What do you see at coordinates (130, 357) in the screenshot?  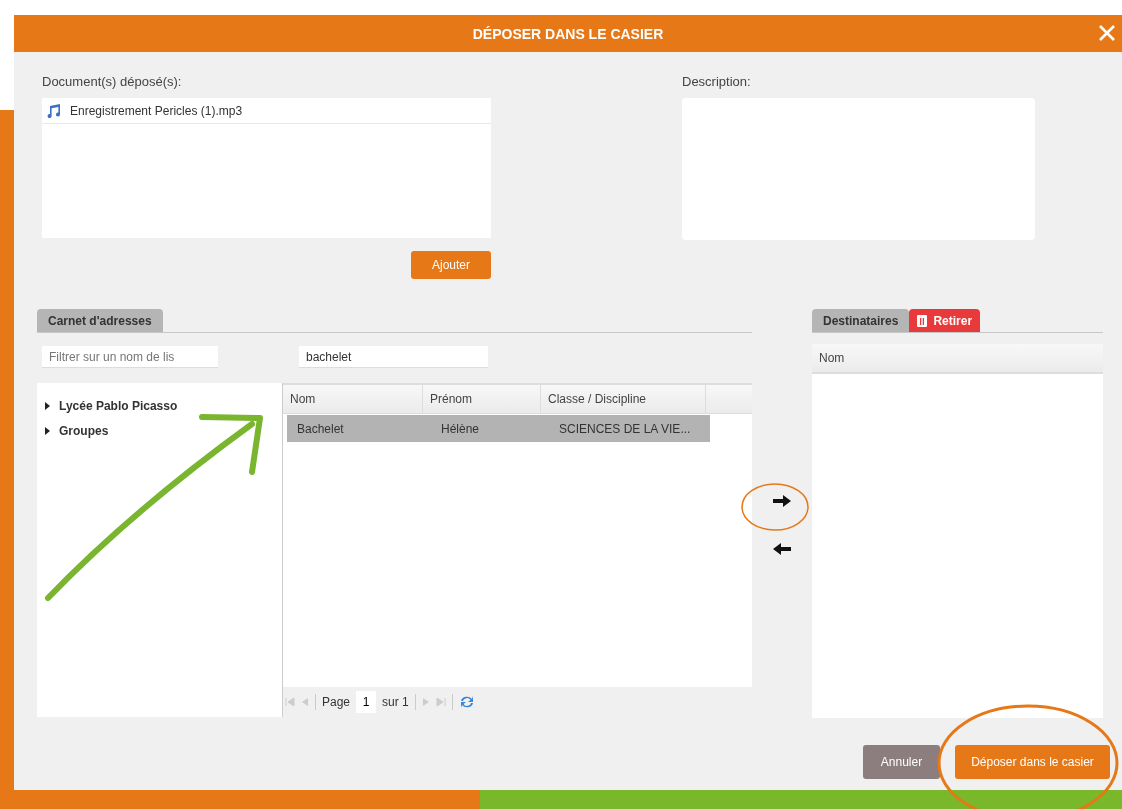 I see `list-filter-field: Filtrer sur un nom de lis` at bounding box center [130, 357].